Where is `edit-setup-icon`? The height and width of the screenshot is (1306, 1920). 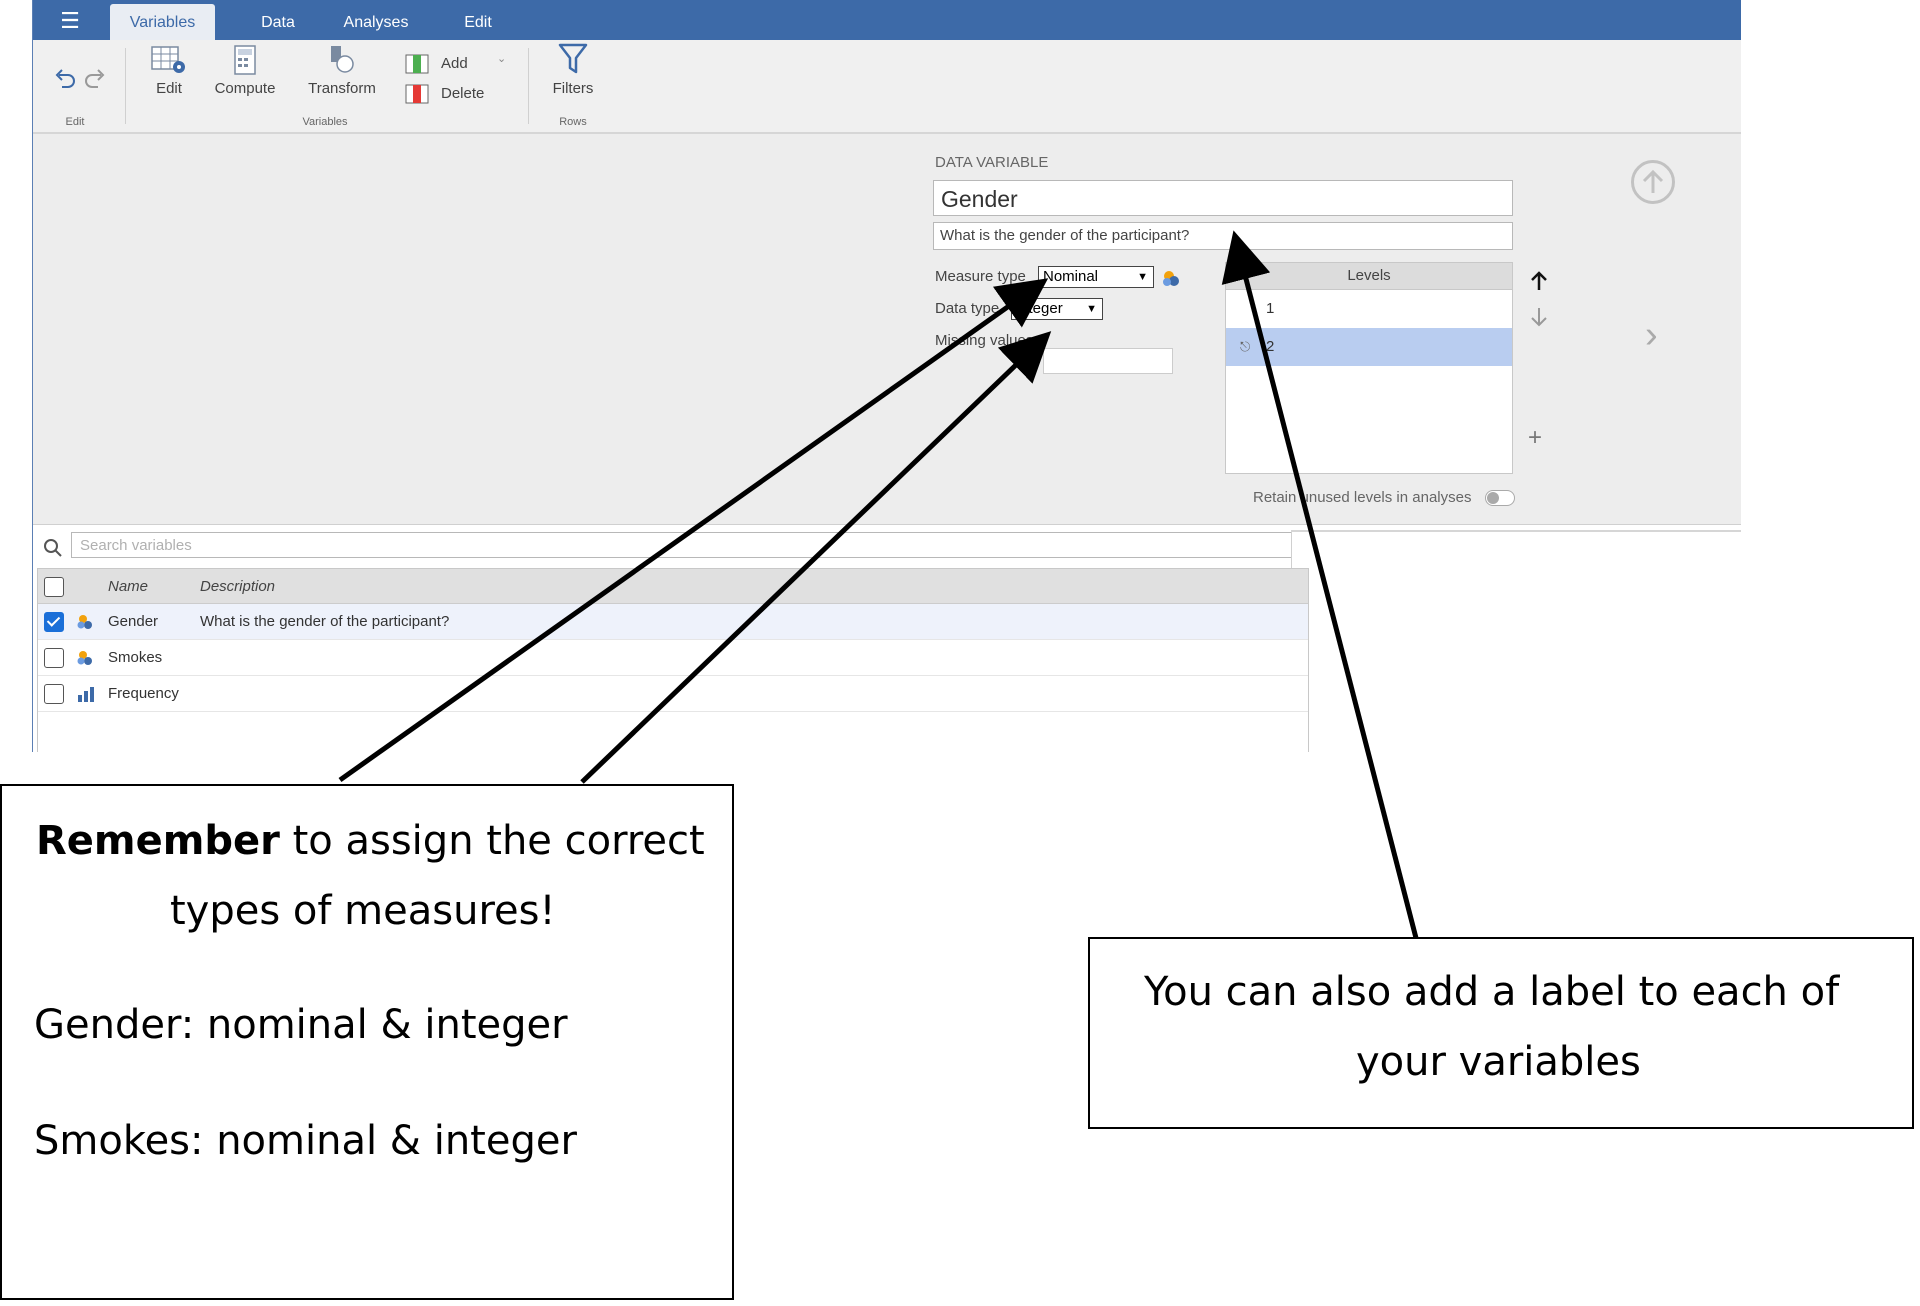 edit-setup-icon is located at coordinates (168, 59).